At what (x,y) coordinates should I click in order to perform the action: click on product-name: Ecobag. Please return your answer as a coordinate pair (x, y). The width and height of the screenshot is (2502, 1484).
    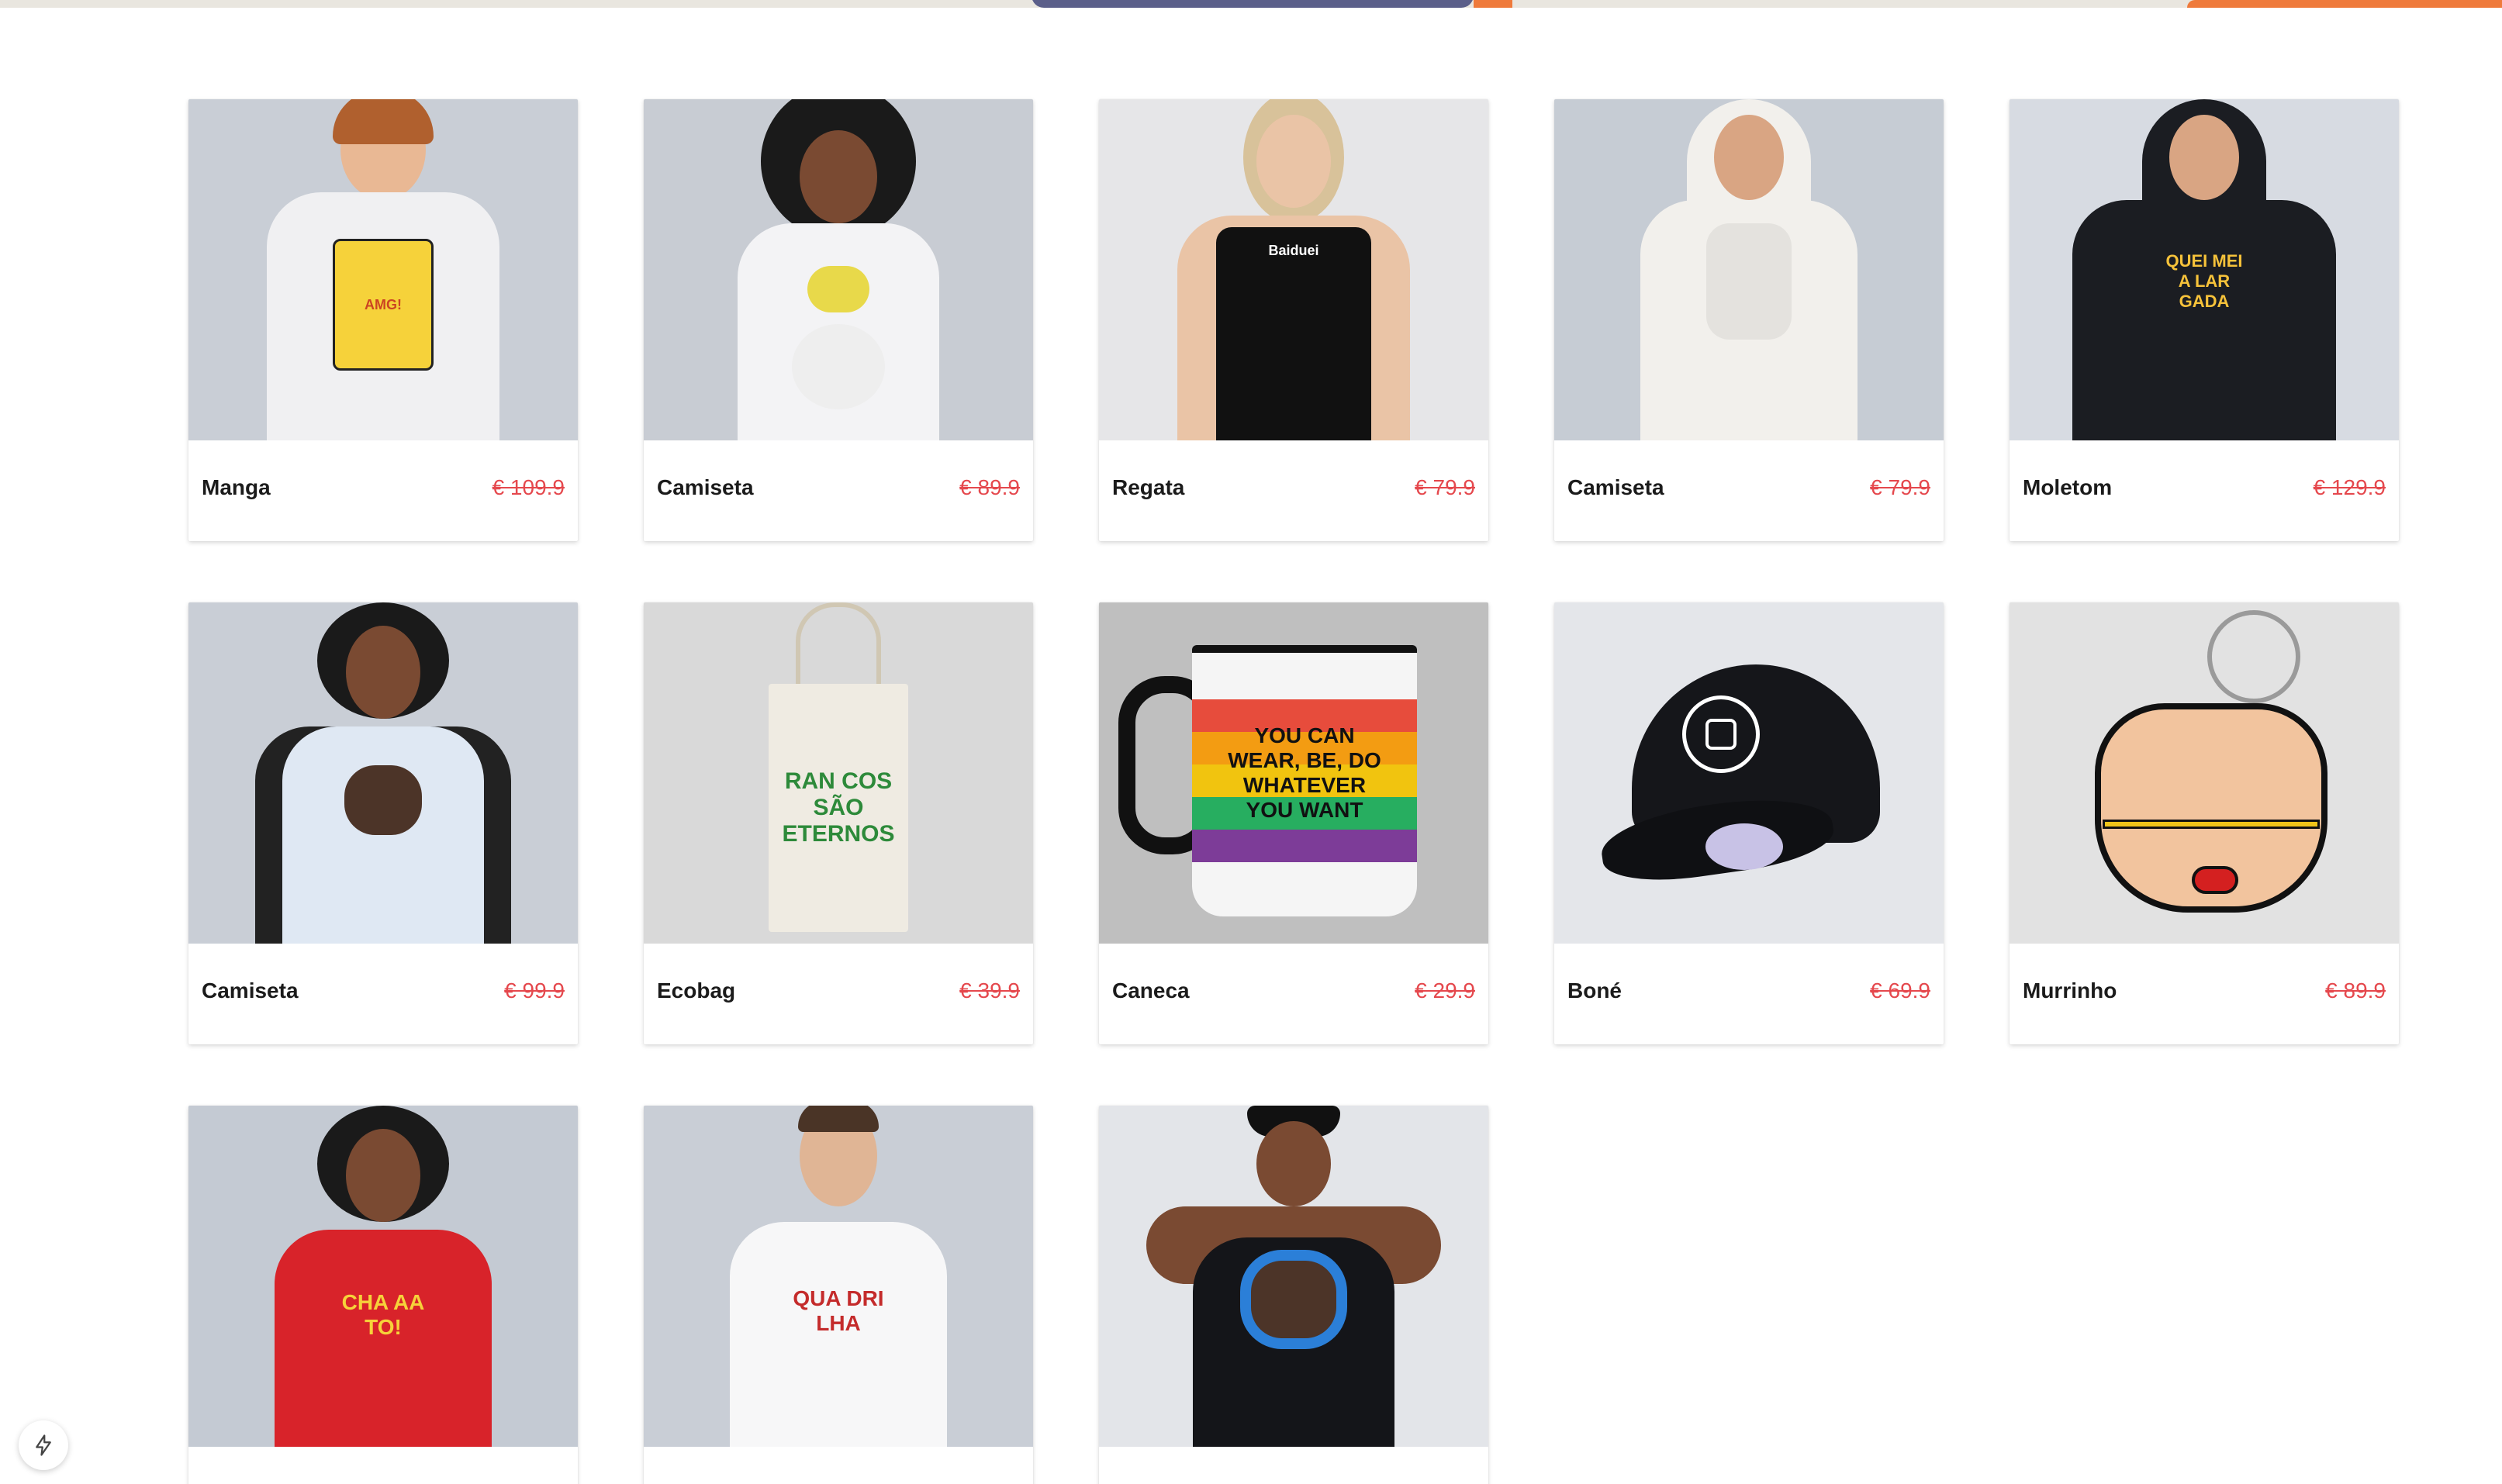
    Looking at the image, I should click on (696, 990).